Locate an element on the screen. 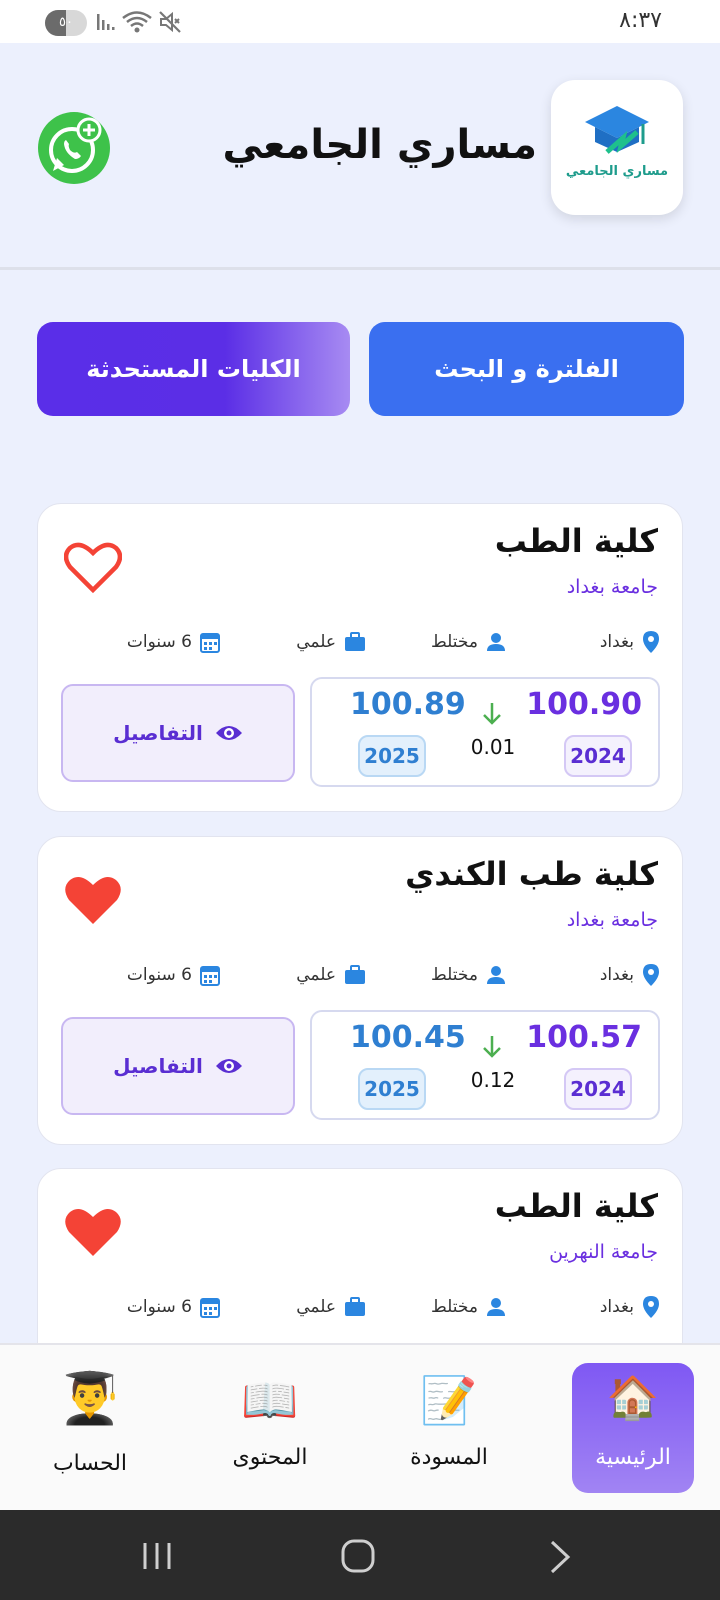 This screenshot has height=1600, width=720. battery-indicator: ٥٠ is located at coordinates (66, 23).